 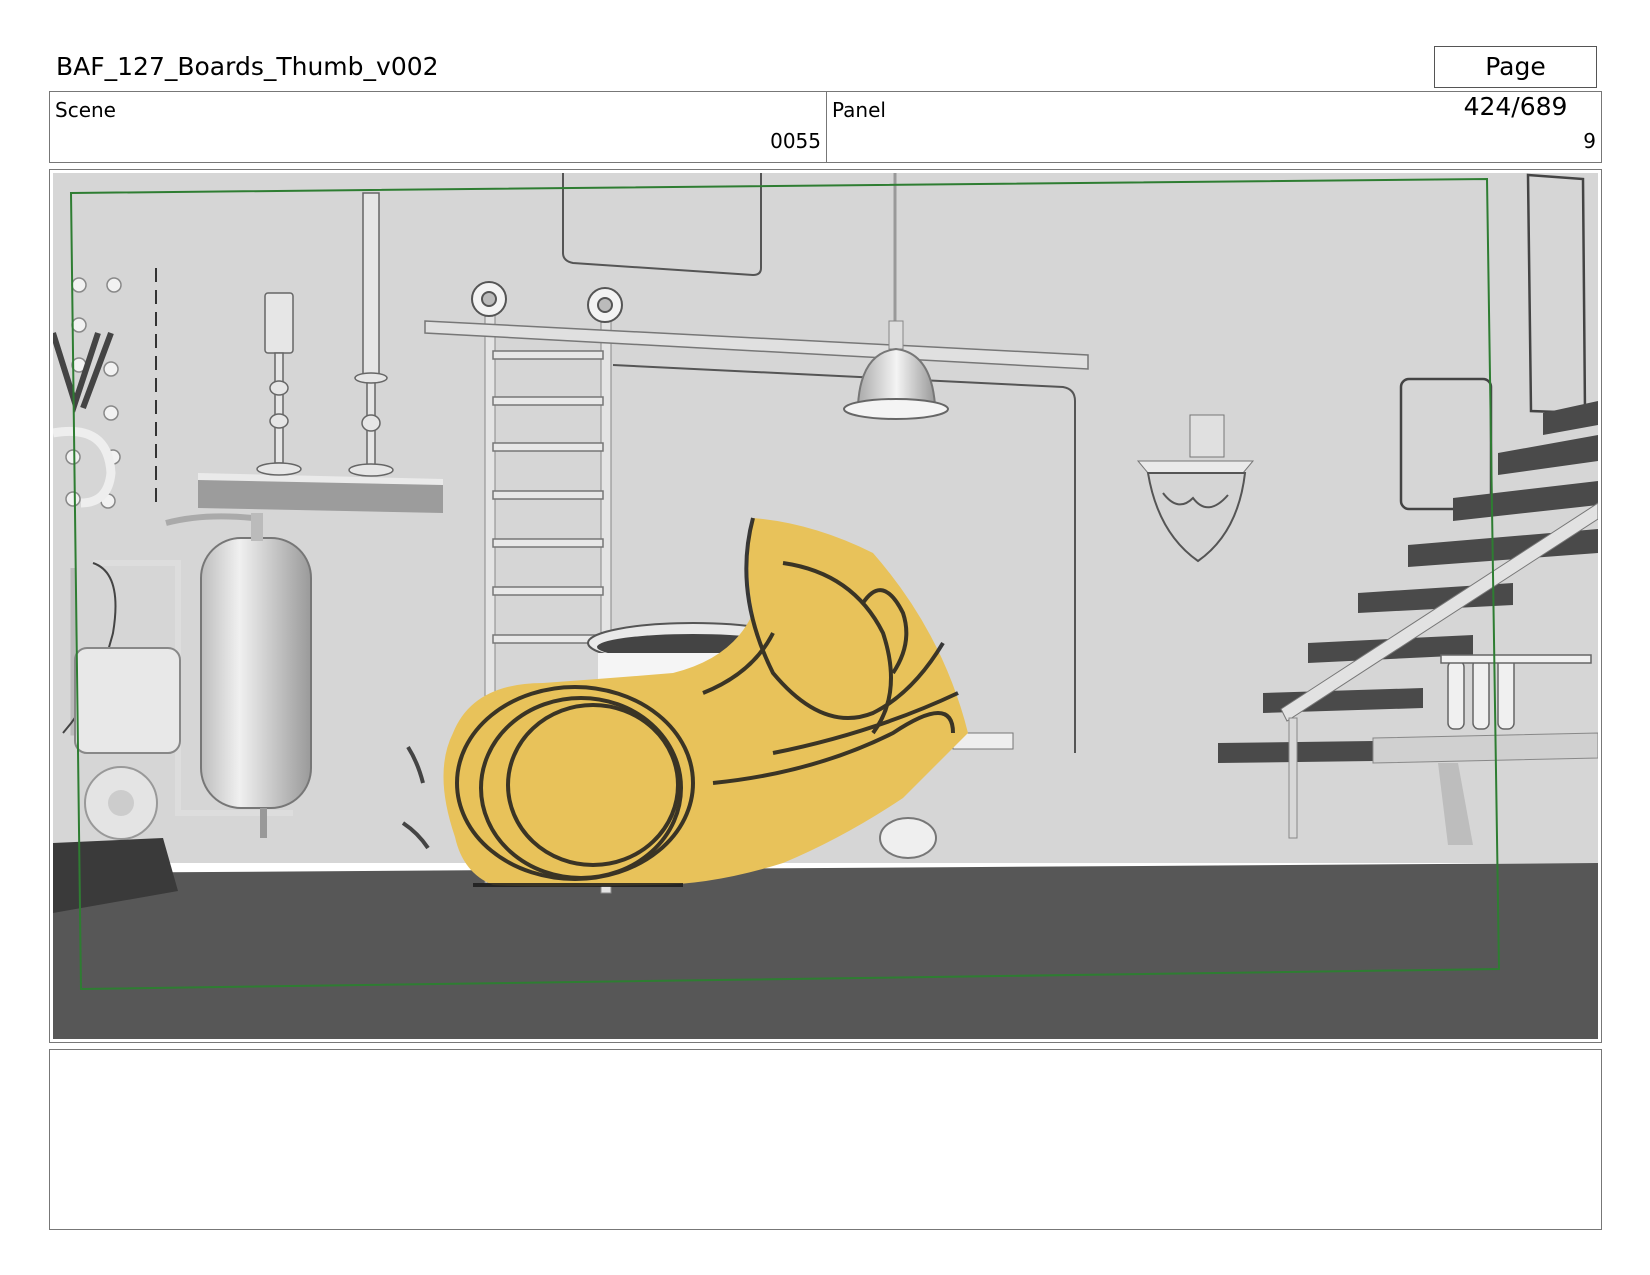 What do you see at coordinates (1589, 141) in the screenshot?
I see `panel-number: 9` at bounding box center [1589, 141].